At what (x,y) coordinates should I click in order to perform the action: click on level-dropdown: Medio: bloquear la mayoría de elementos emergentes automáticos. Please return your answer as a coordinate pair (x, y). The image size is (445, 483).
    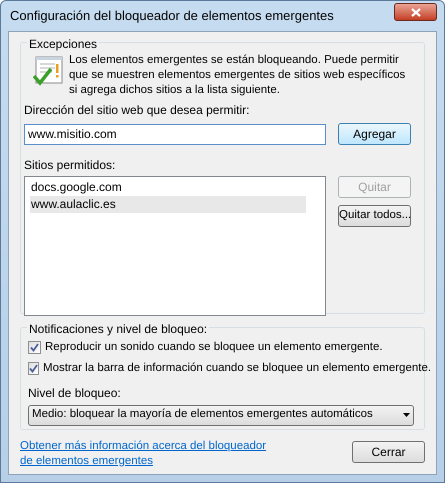
    Looking at the image, I should click on (221, 415).